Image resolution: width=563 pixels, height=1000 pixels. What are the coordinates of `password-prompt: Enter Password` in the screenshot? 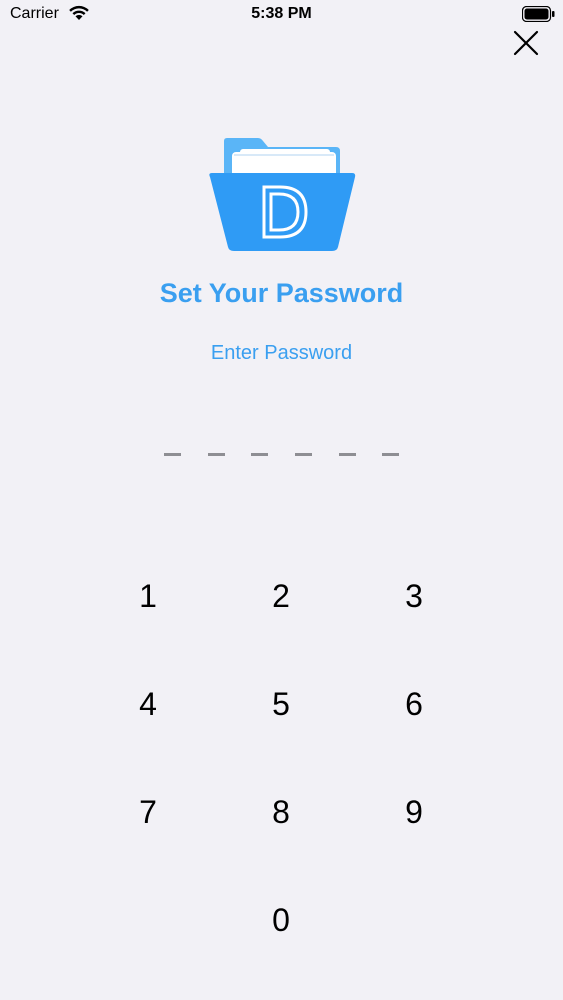 It's located at (281, 353).